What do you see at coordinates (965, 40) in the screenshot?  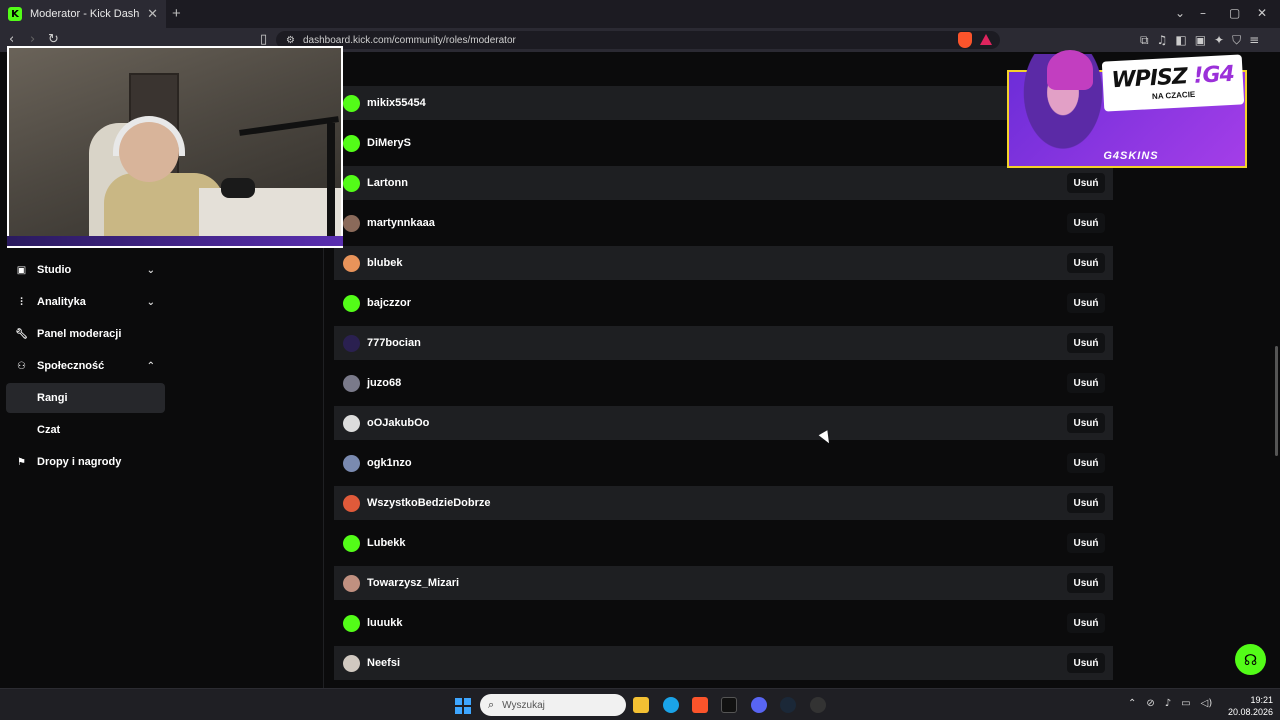 I see `brave-shield-icon` at bounding box center [965, 40].